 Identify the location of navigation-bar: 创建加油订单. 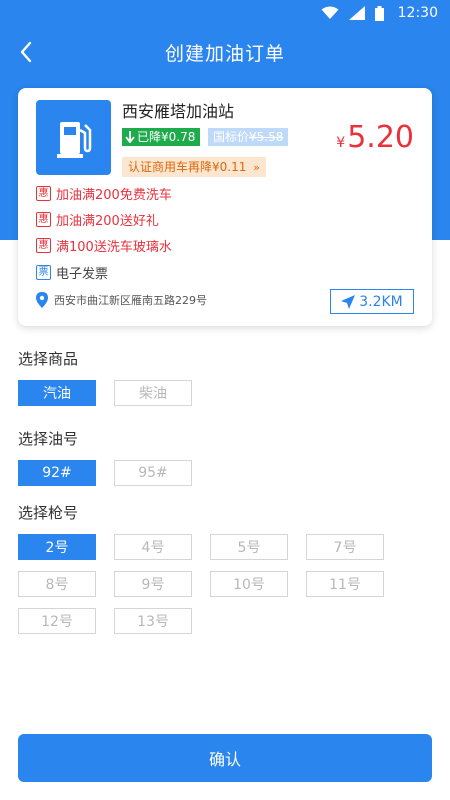
(225, 52).